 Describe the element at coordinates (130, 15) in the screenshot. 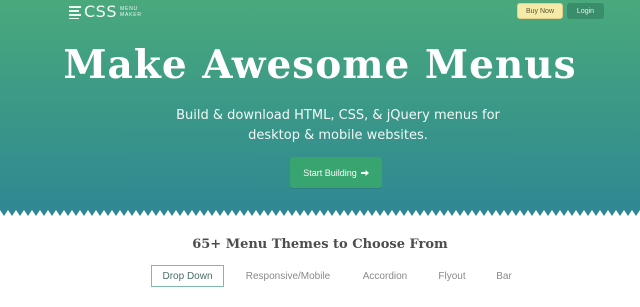

I see `logo-subtext-line2: MAKER` at that location.